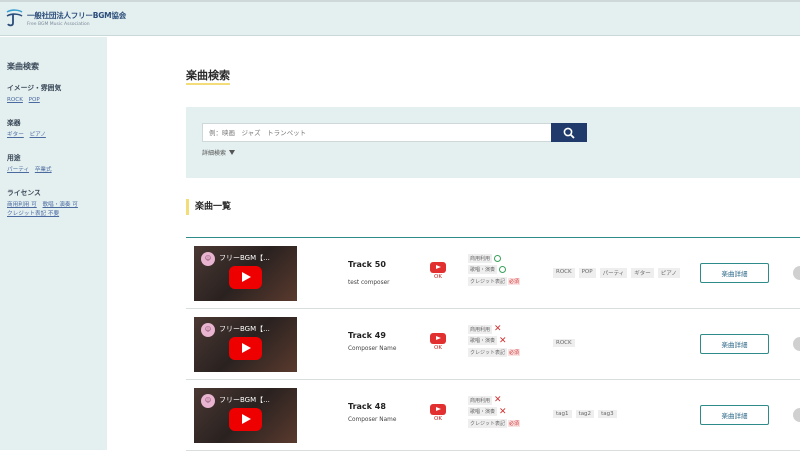 Image resolution: width=800 pixels, height=451 pixels. What do you see at coordinates (38, 135) in the screenshot?
I see `sidebar-link-piano: ピアノ` at bounding box center [38, 135].